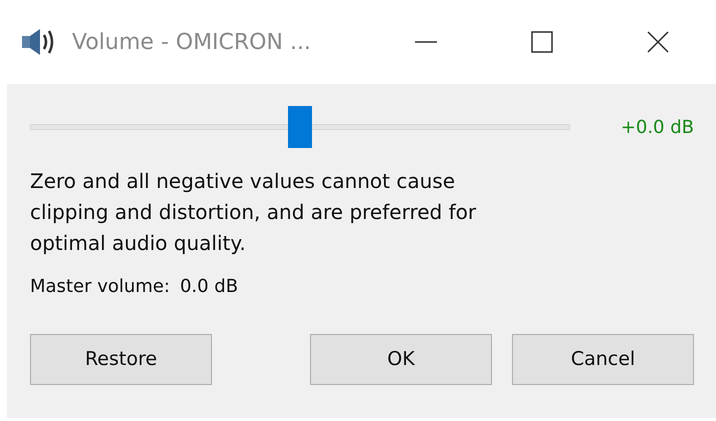  I want to click on dialog-button: Restore, so click(121, 359).